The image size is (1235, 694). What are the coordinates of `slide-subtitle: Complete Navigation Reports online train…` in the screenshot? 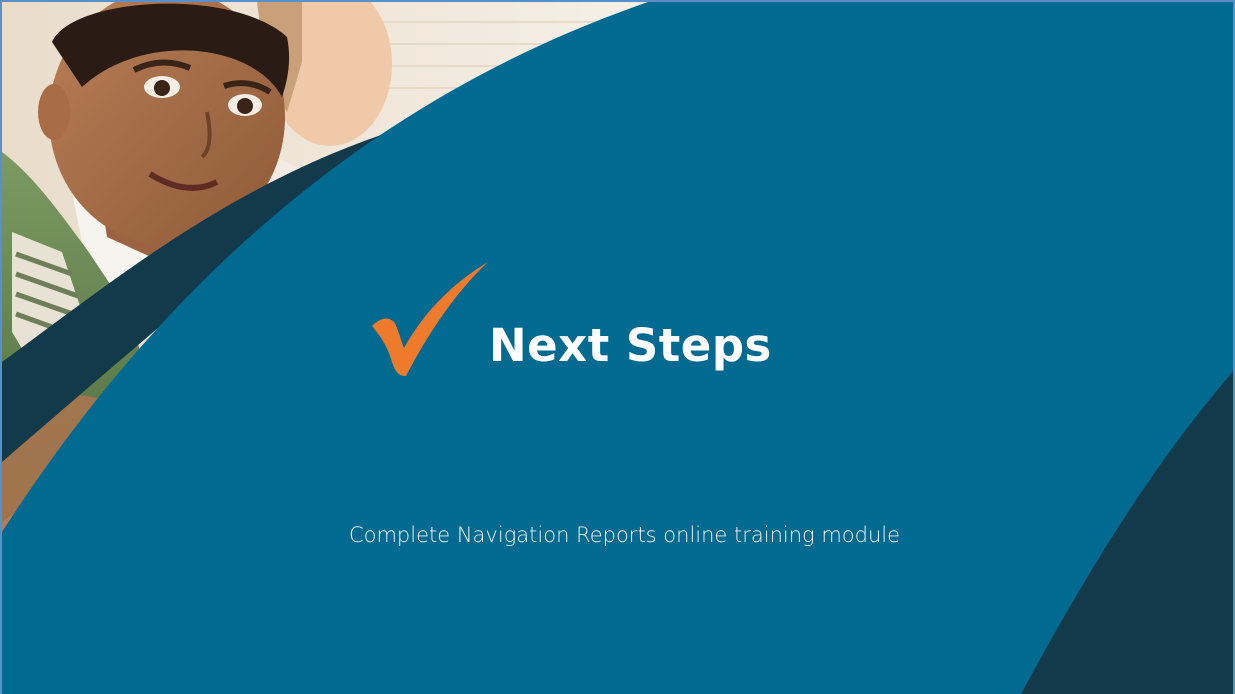 It's located at (617, 535).